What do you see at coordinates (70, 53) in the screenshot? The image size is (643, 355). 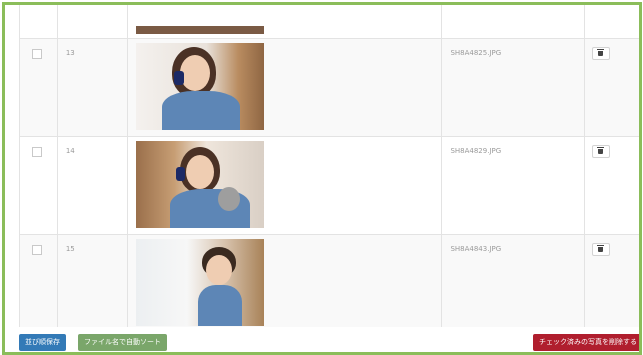 I see `row-number: 13` at bounding box center [70, 53].